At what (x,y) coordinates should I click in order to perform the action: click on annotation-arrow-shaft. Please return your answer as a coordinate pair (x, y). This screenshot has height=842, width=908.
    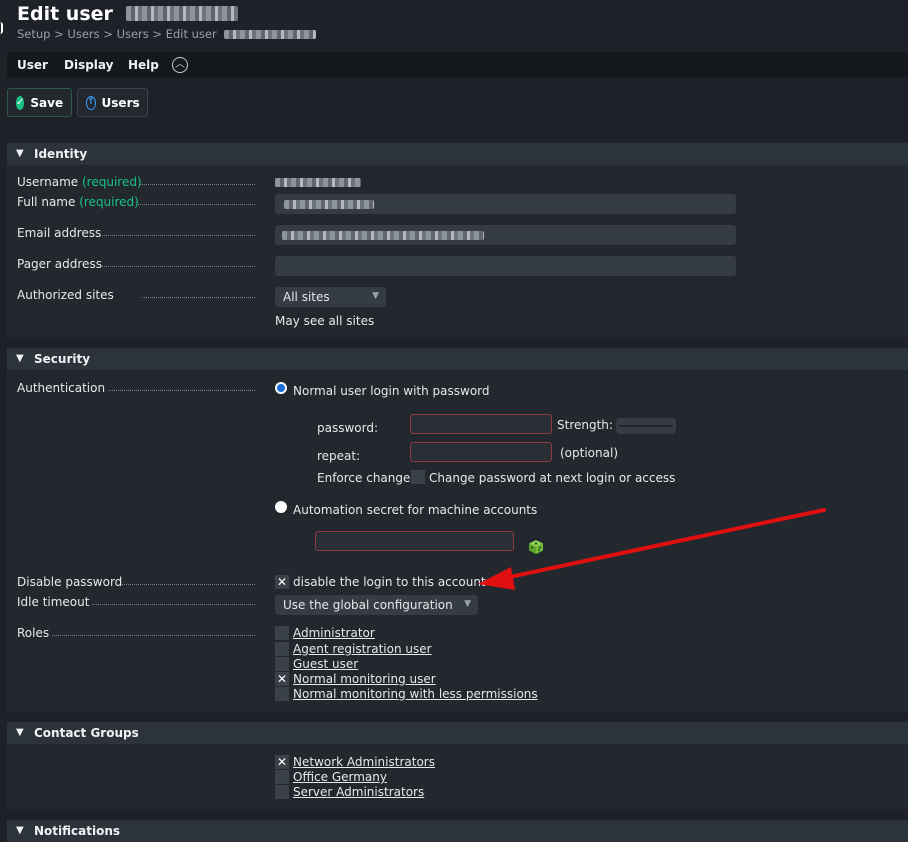
    Looking at the image, I should click on (664, 544).